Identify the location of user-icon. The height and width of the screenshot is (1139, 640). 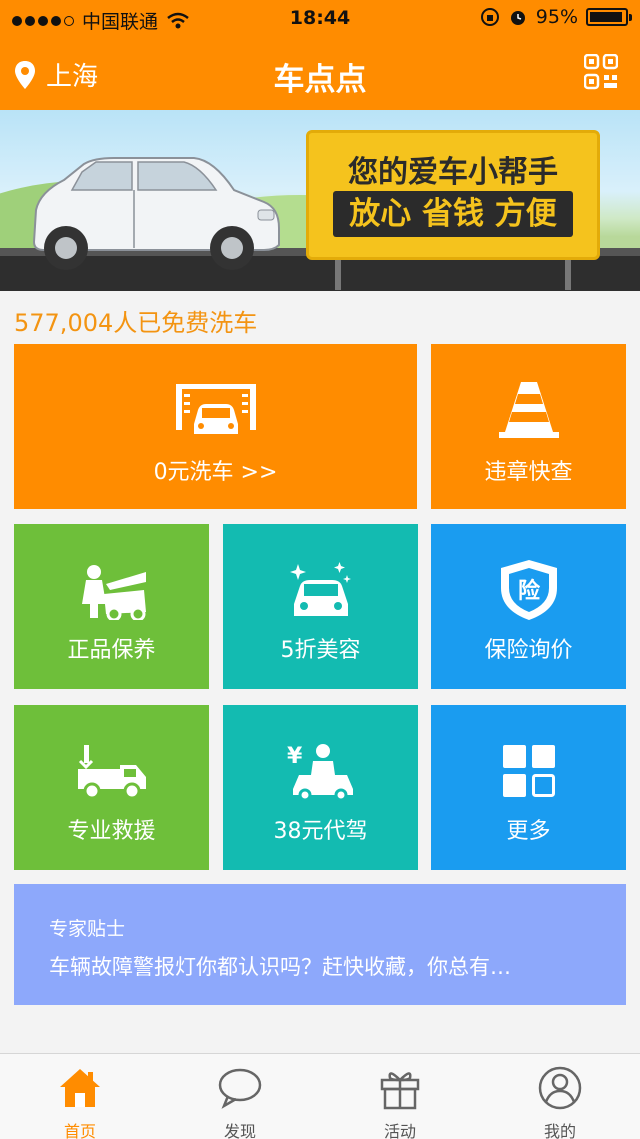
(560, 1088).